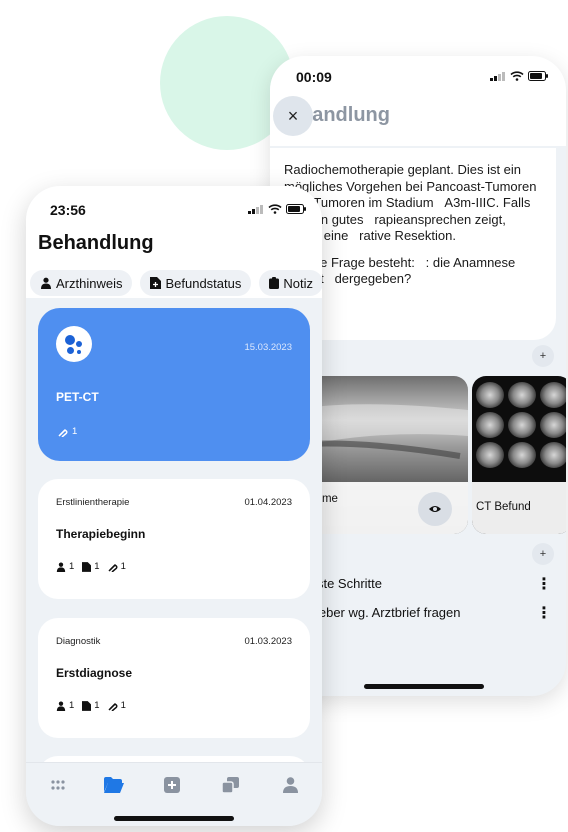  I want to click on close-button: ×, so click(293, 116).